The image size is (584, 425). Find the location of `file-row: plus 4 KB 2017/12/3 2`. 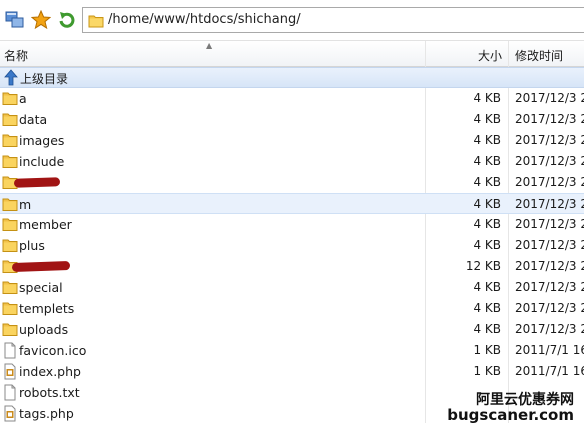

file-row: plus 4 KB 2017/12/3 2 is located at coordinates (292, 245).